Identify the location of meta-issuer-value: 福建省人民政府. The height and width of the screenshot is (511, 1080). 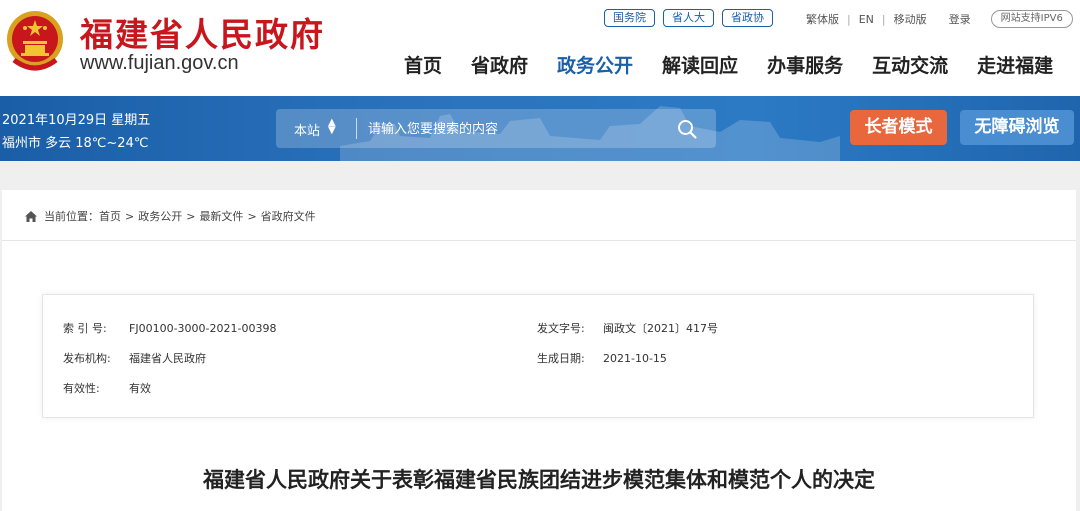
(167, 358).